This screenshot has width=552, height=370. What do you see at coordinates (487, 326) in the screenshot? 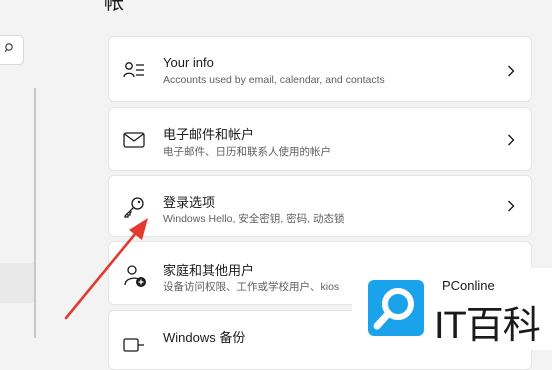
I see `brand-large-text: IT百科` at bounding box center [487, 326].